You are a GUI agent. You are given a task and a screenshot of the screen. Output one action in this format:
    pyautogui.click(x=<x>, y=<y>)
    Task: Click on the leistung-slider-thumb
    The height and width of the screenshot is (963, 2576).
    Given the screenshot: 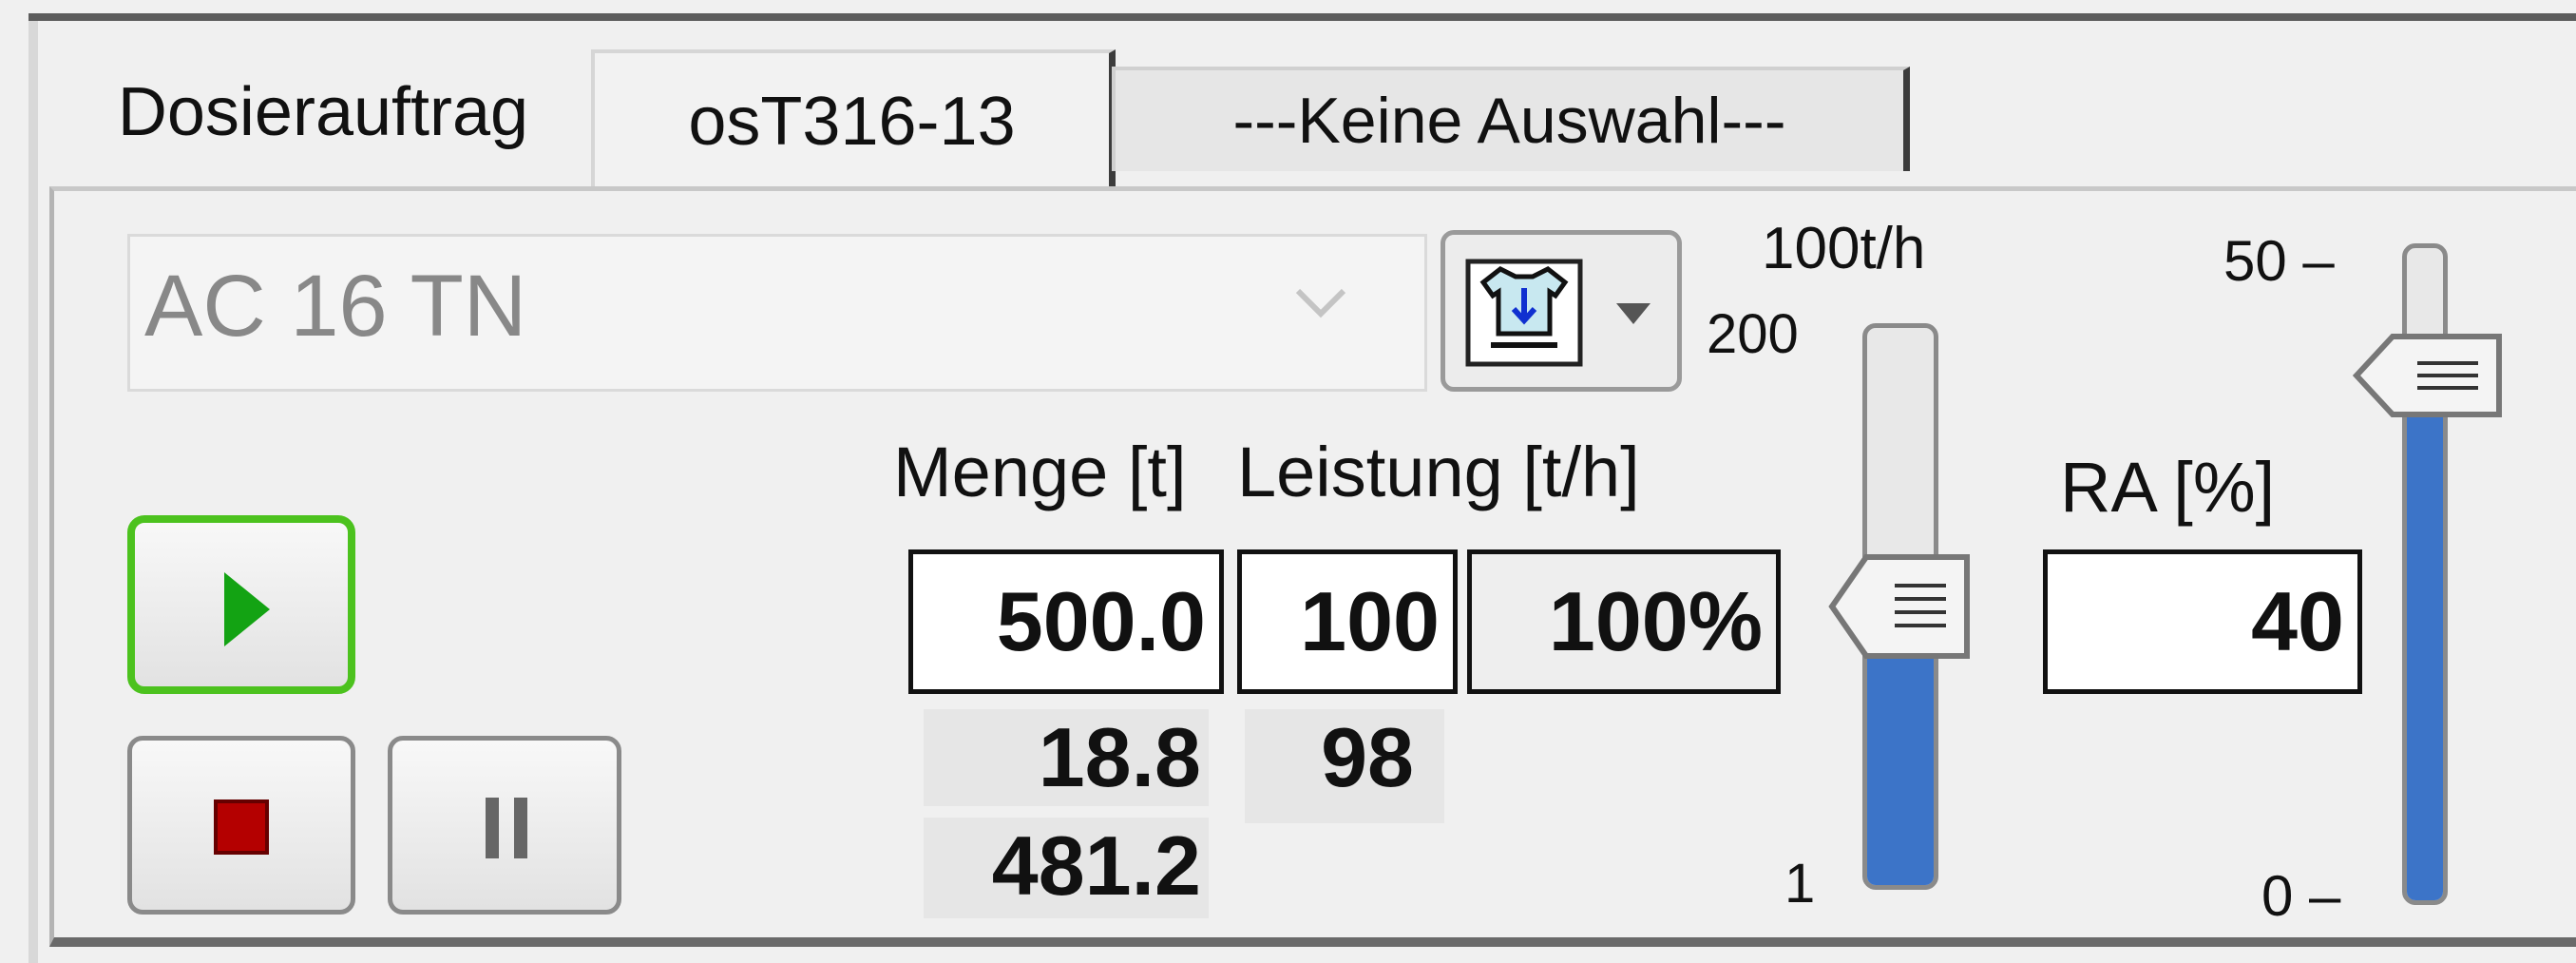 What is the action you would take?
    pyautogui.click(x=1900, y=606)
    